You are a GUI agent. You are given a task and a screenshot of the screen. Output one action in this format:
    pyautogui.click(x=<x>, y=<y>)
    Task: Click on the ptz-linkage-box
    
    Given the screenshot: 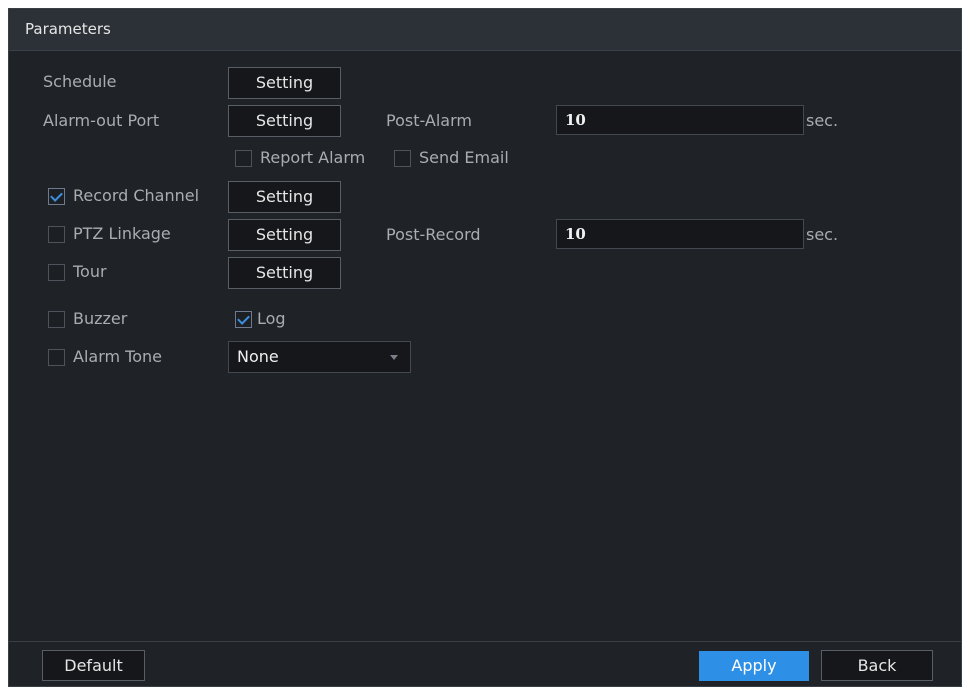 What is the action you would take?
    pyautogui.click(x=56, y=234)
    